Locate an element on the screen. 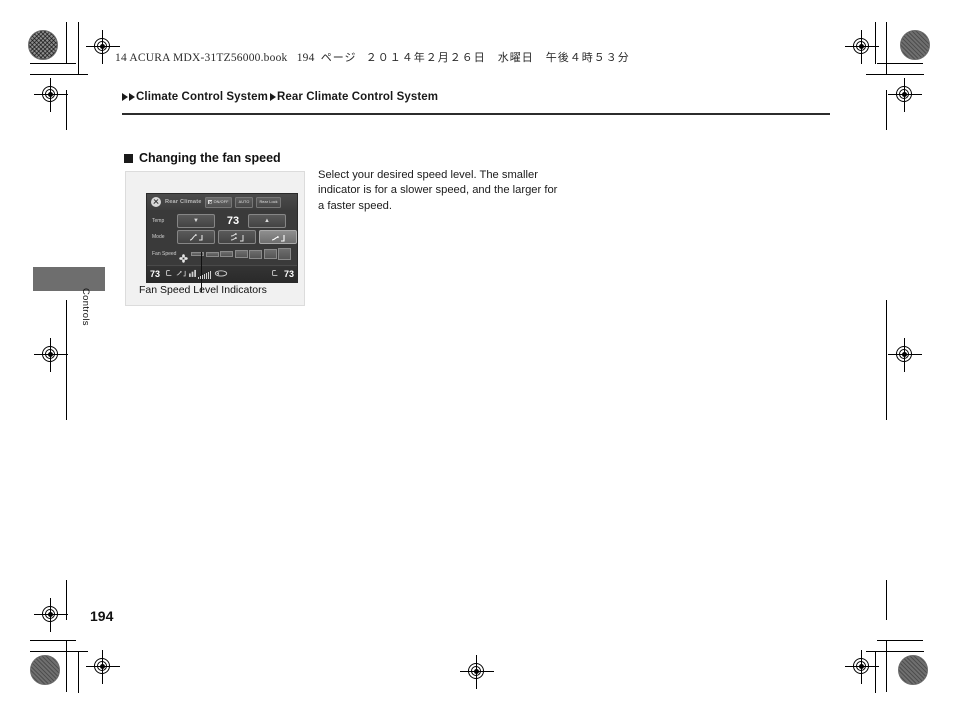 This screenshot has width=954, height=718. halftone-target-top-left is located at coordinates (43, 45).